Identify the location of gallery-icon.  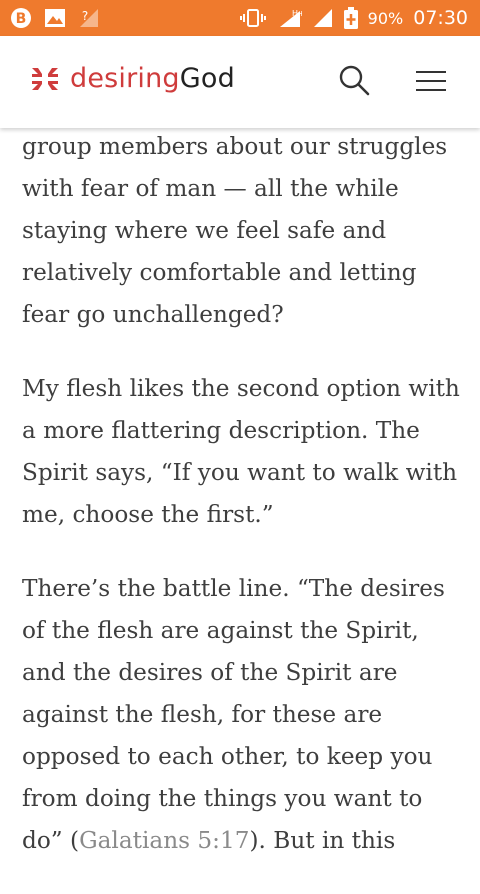
(55, 18).